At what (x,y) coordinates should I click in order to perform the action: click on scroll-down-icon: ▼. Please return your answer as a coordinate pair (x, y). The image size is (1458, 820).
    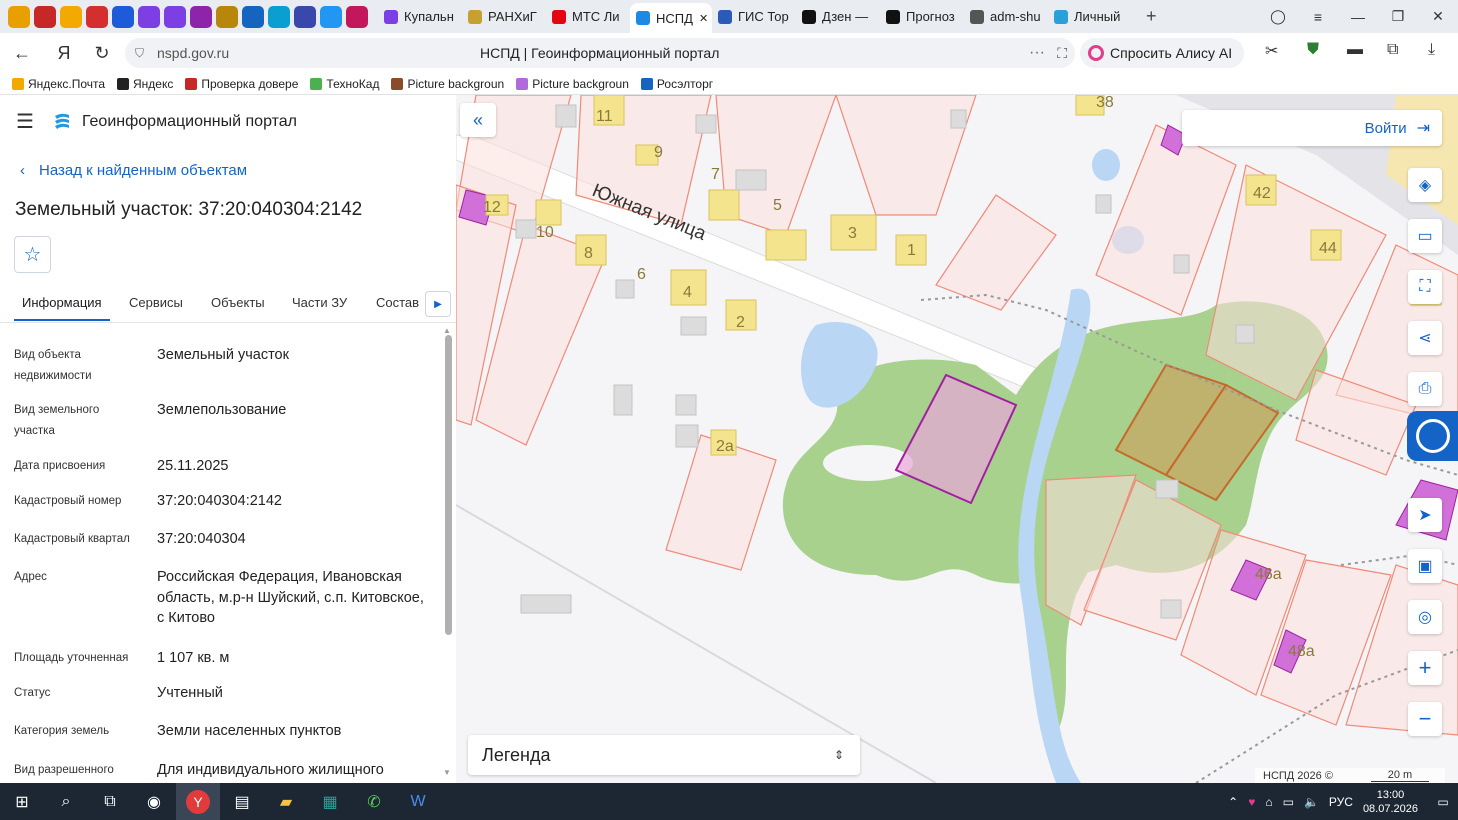
    Looking at the image, I should click on (447, 772).